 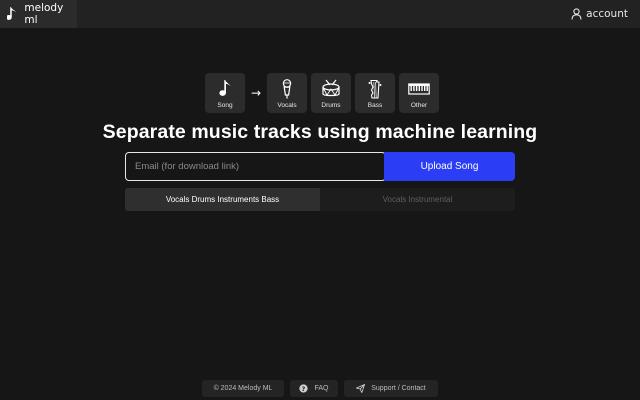 What do you see at coordinates (375, 105) in the screenshot?
I see `pipeline-label: Bass` at bounding box center [375, 105].